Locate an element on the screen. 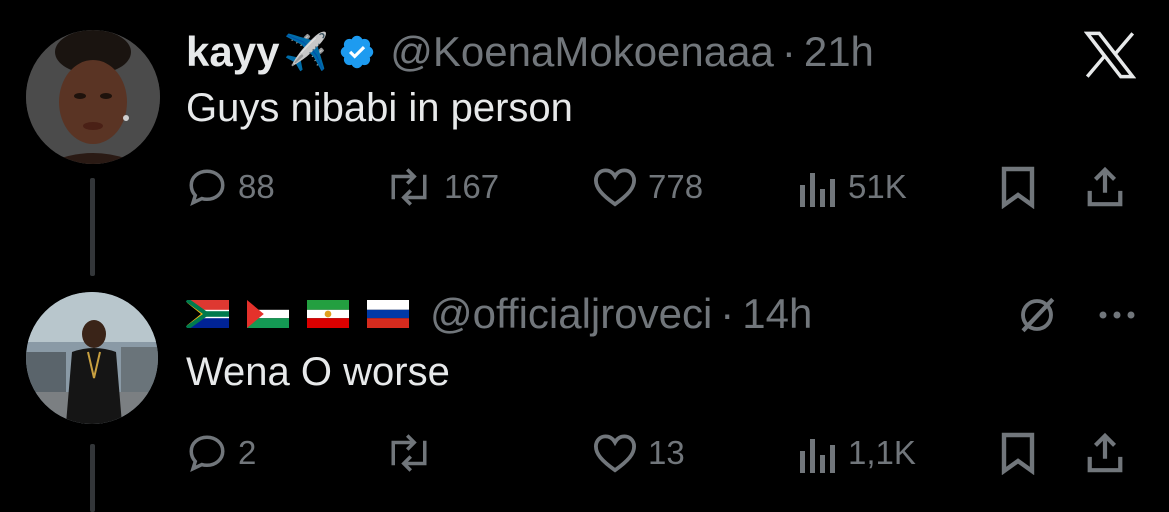 The height and width of the screenshot is (512, 1169). like-count: 13 is located at coordinates (666, 452).